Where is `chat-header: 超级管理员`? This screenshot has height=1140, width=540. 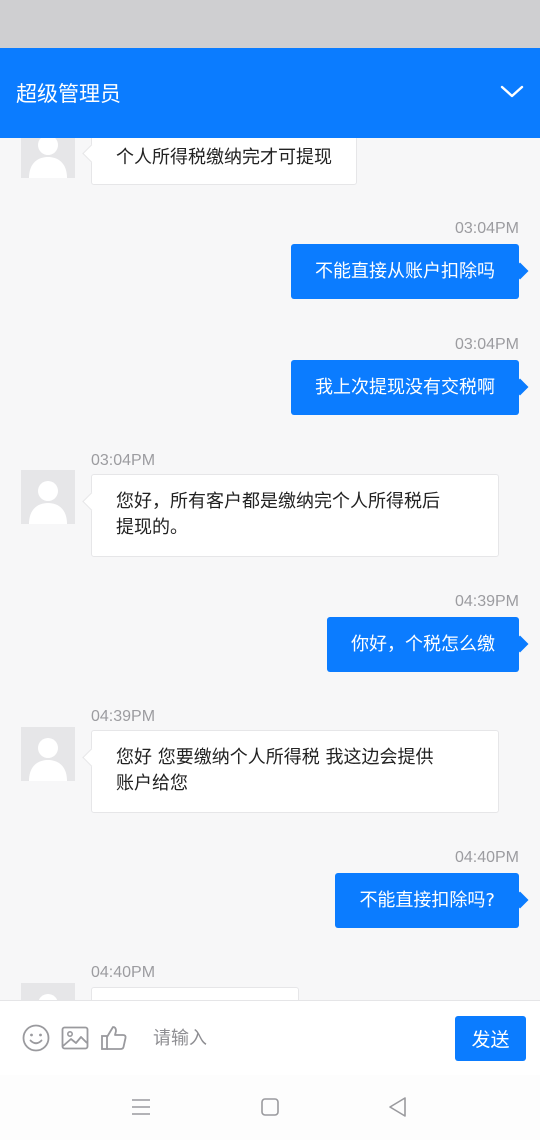 chat-header: 超级管理员 is located at coordinates (270, 93).